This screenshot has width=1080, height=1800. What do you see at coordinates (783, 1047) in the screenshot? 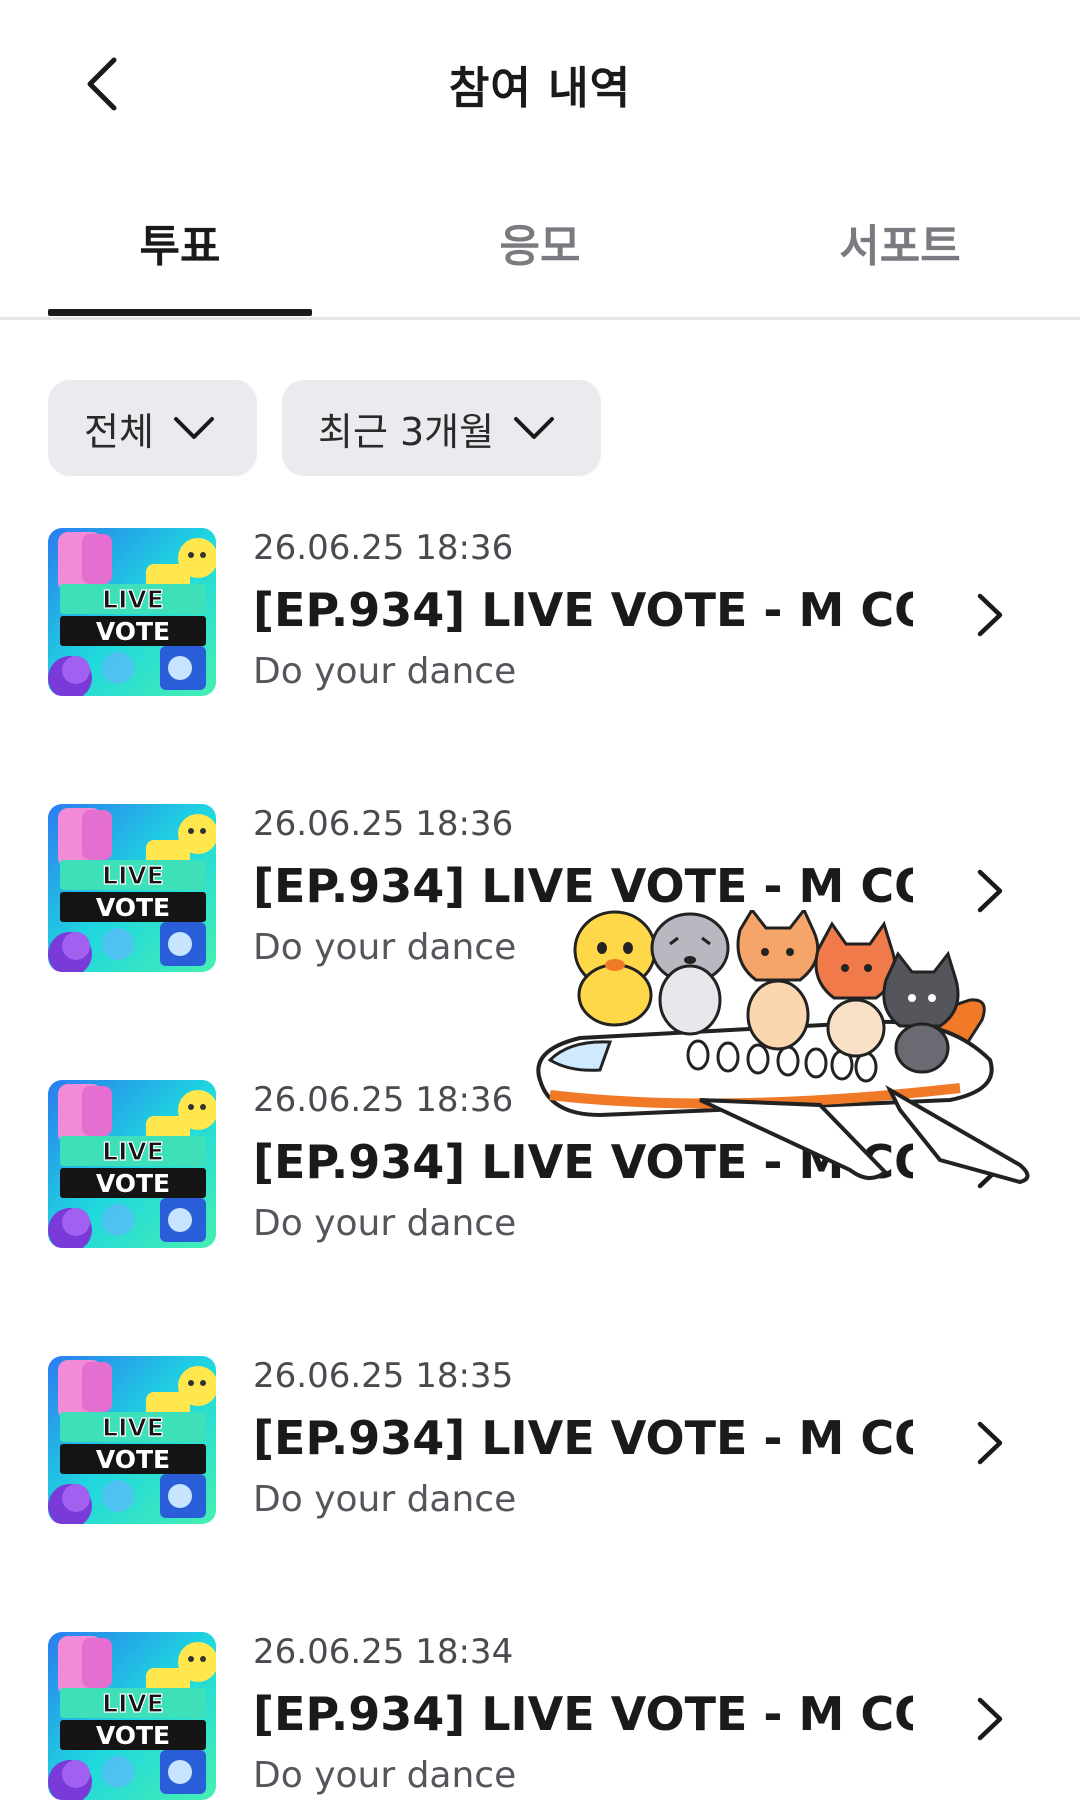
I see `airplane-characters-sticker` at bounding box center [783, 1047].